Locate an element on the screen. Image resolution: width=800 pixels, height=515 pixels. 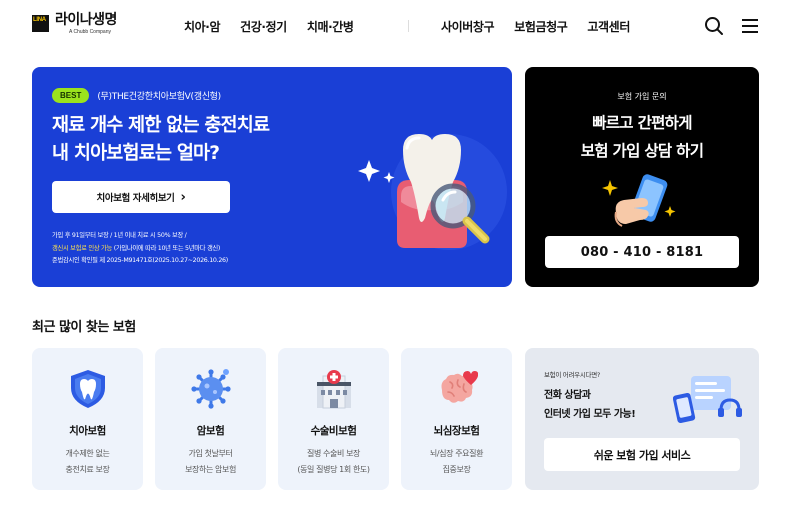
chevron-right-icon: › is located at coordinates (183, 197).